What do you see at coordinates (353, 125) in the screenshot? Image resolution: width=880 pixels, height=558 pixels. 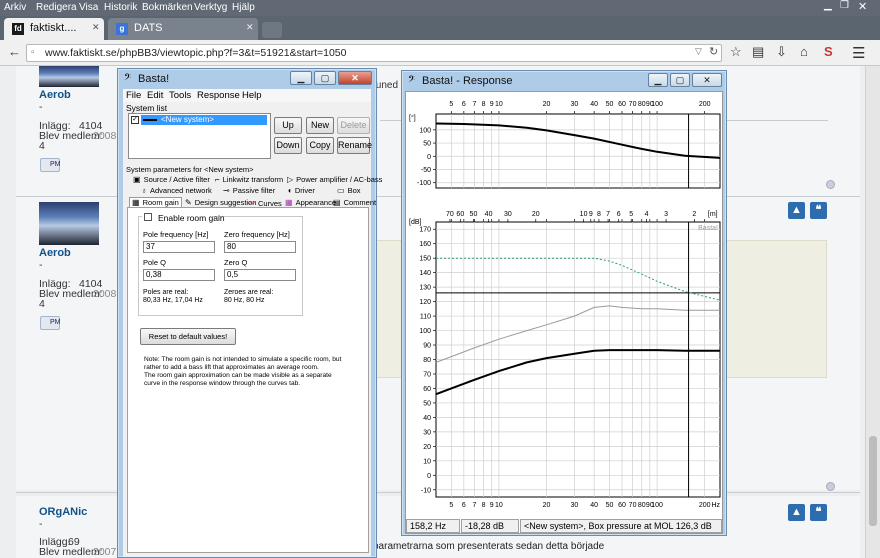 I see `delete-button: Delete` at bounding box center [353, 125].